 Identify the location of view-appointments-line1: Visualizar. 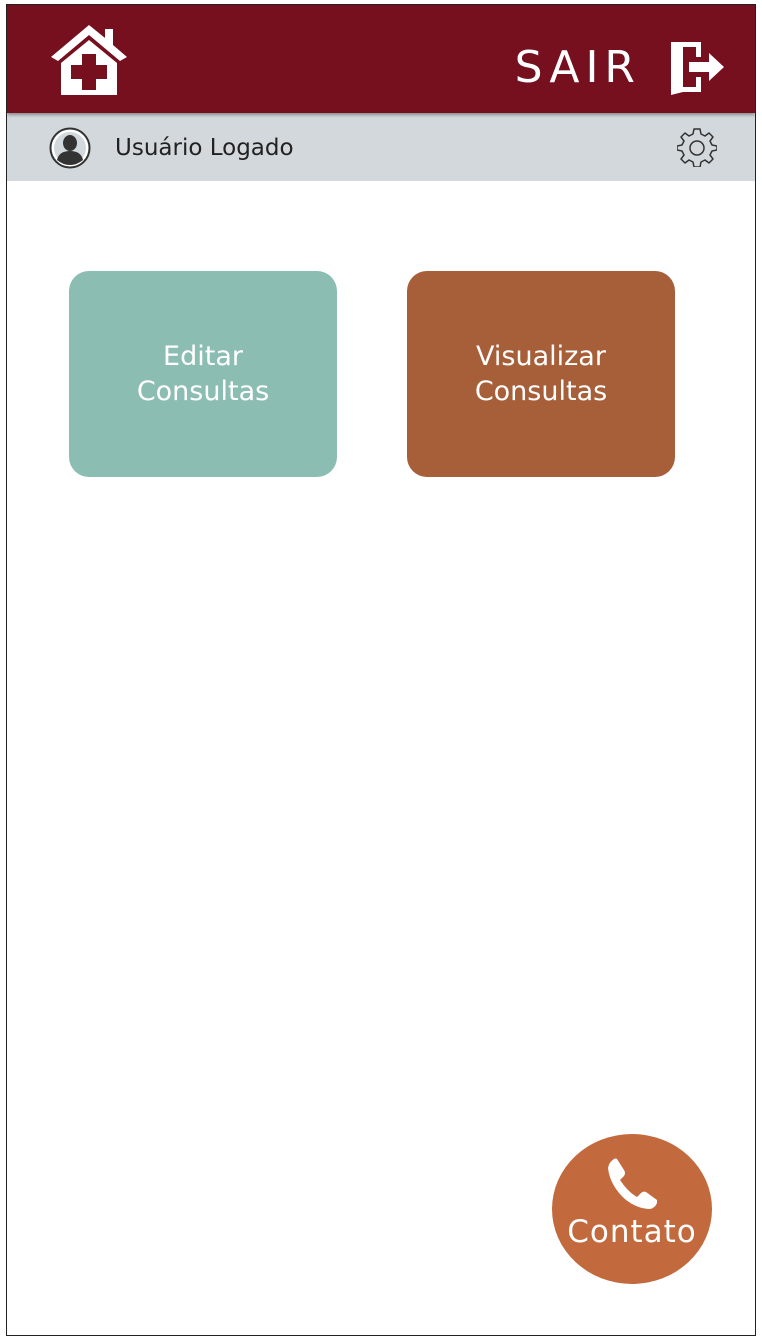
(541, 356).